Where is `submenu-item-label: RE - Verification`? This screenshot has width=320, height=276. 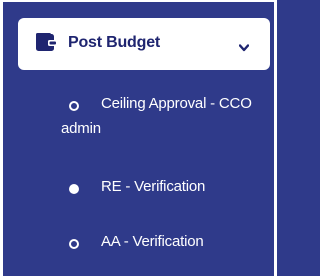 submenu-item-label: RE - Verification is located at coordinates (153, 186).